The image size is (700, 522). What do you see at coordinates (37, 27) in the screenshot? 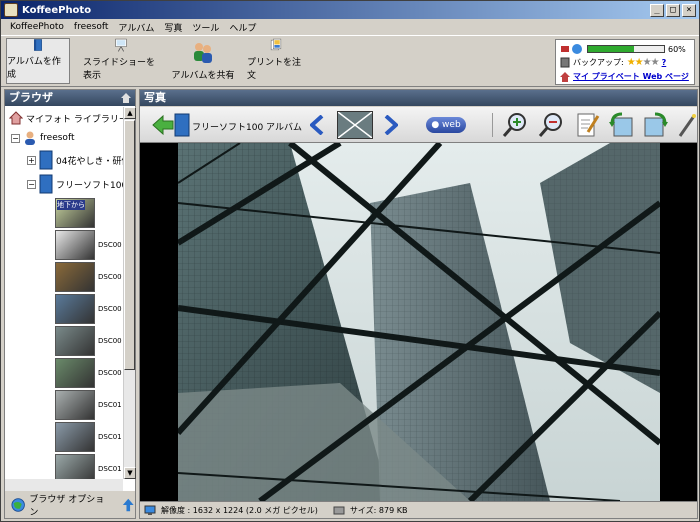
I see `menu-koffeephoto: KoffeePhoto` at bounding box center [37, 27].